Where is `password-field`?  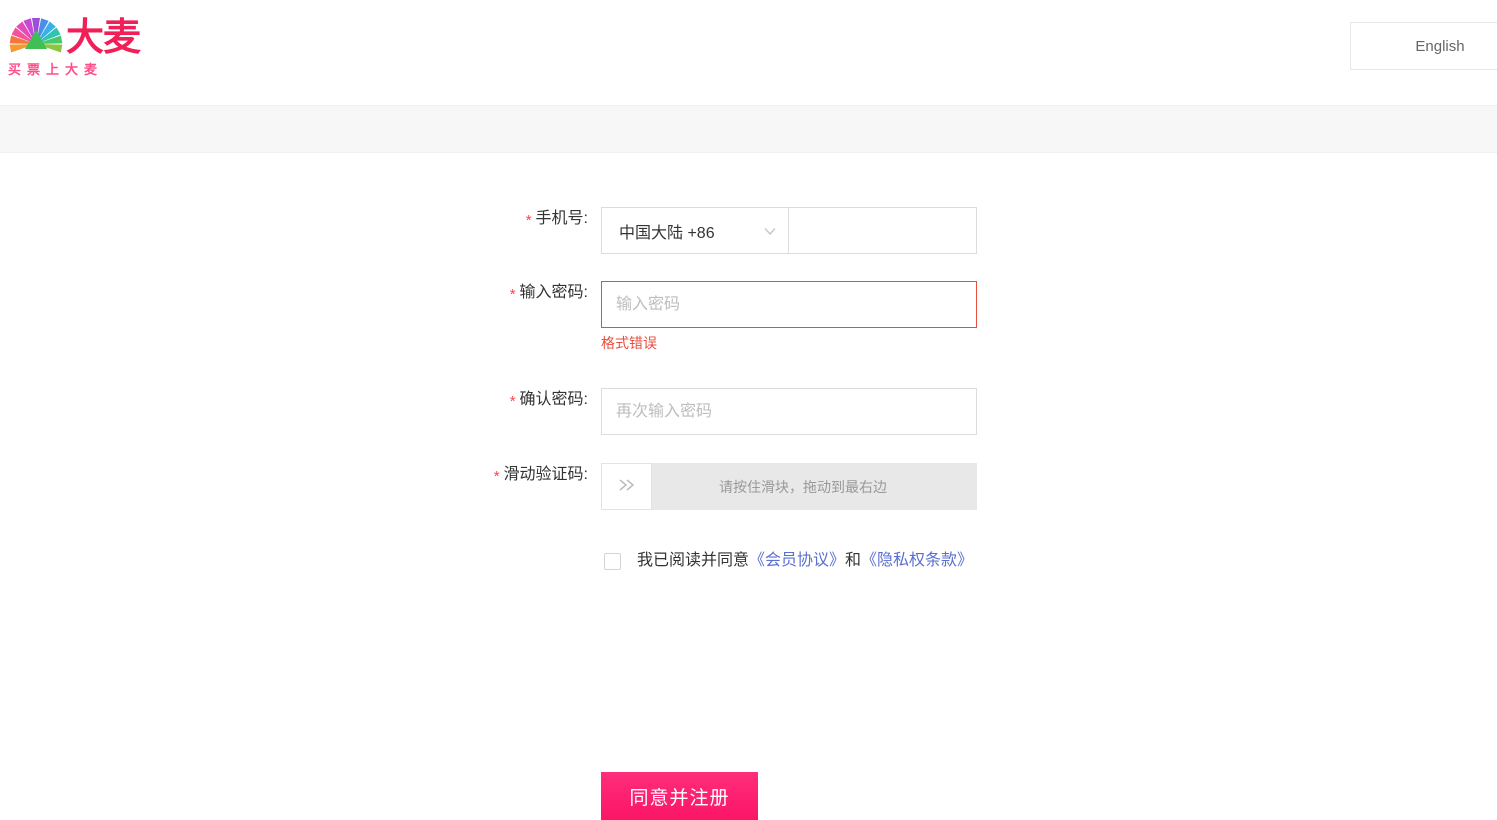 password-field is located at coordinates (789, 304).